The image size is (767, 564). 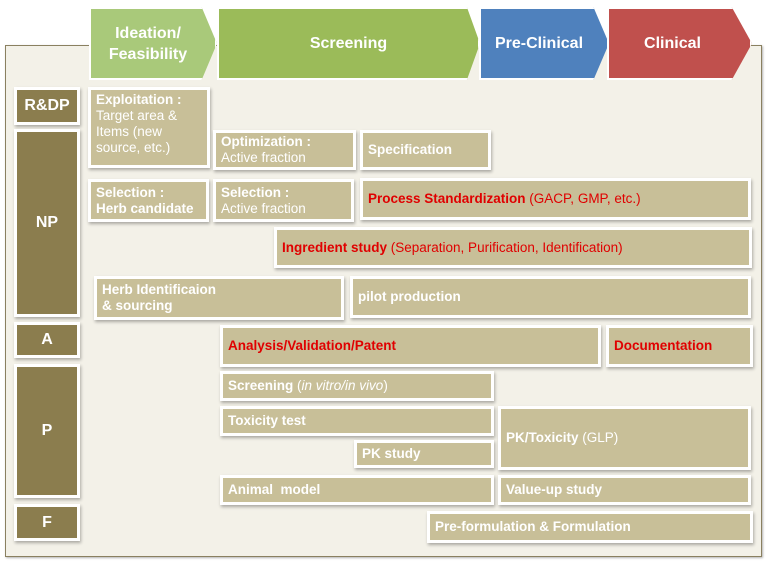 What do you see at coordinates (47, 223) in the screenshot?
I see `row-label-np: NP` at bounding box center [47, 223].